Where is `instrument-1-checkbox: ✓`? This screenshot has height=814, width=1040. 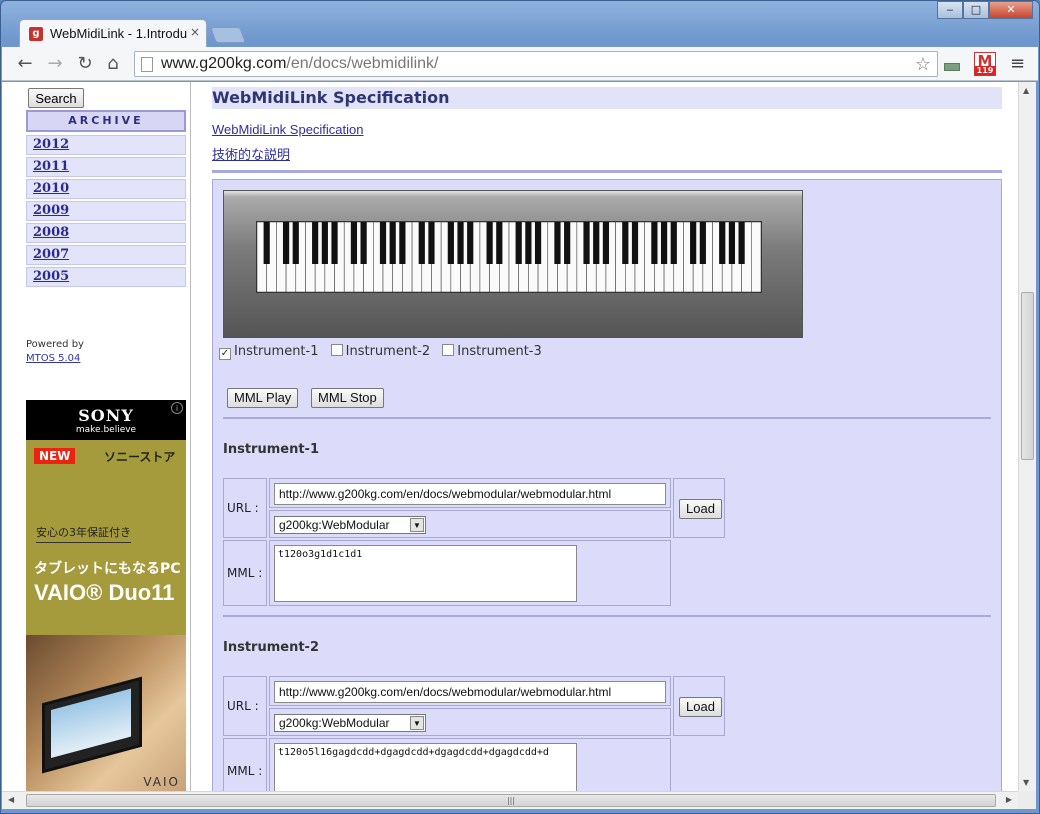
instrument-1-checkbox: ✓ is located at coordinates (225, 354).